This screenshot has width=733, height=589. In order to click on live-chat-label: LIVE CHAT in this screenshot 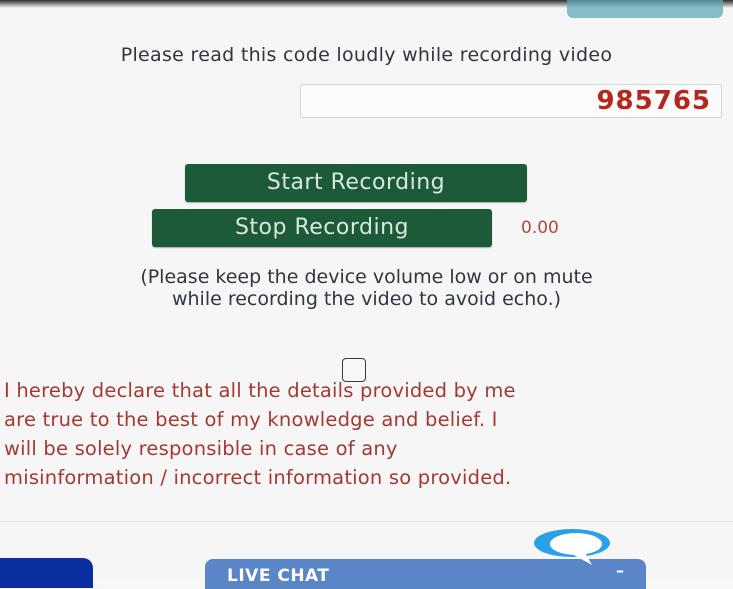, I will do `click(278, 576)`.